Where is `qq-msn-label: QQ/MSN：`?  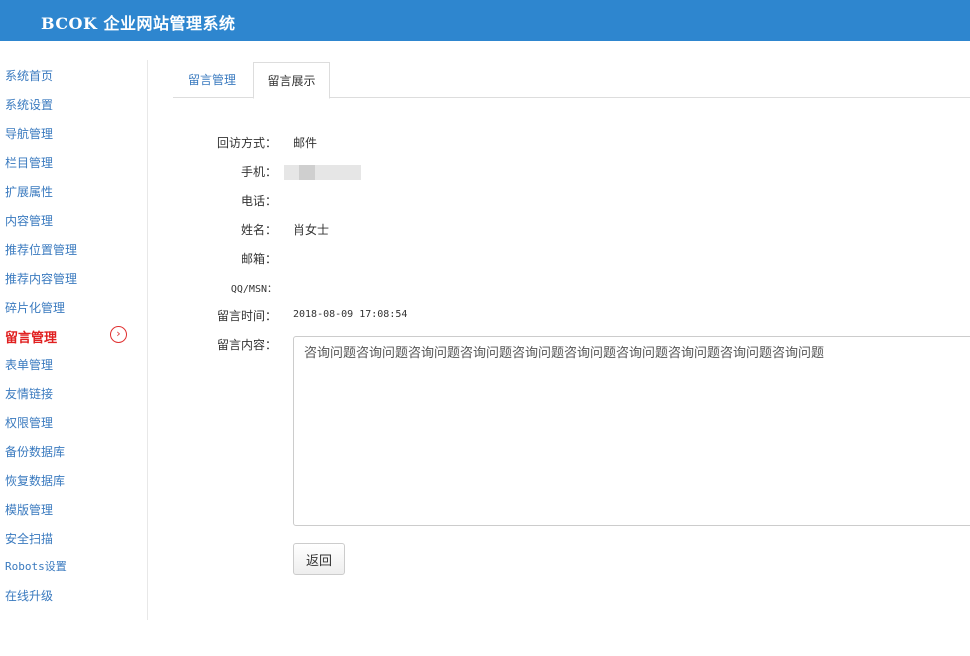
qq-msn-label: QQ/MSN： is located at coordinates (253, 289).